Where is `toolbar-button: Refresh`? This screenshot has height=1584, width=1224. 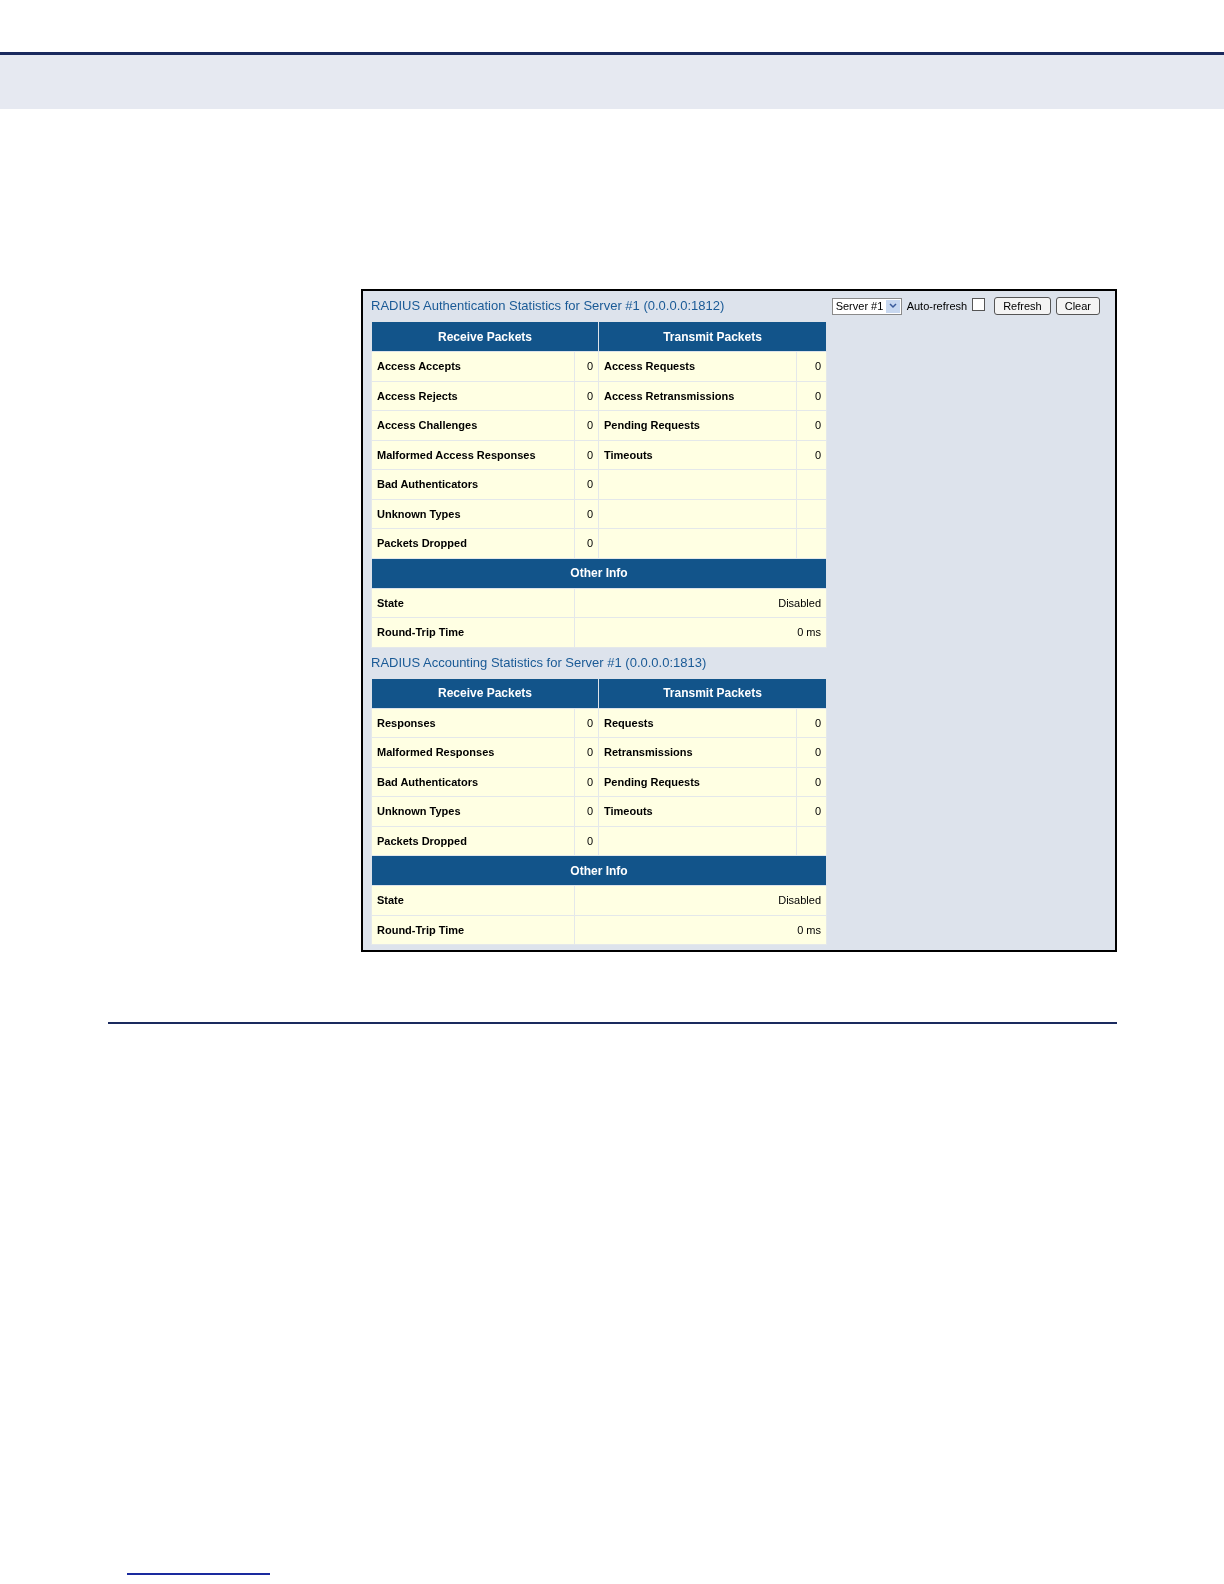 toolbar-button: Refresh is located at coordinates (1022, 306).